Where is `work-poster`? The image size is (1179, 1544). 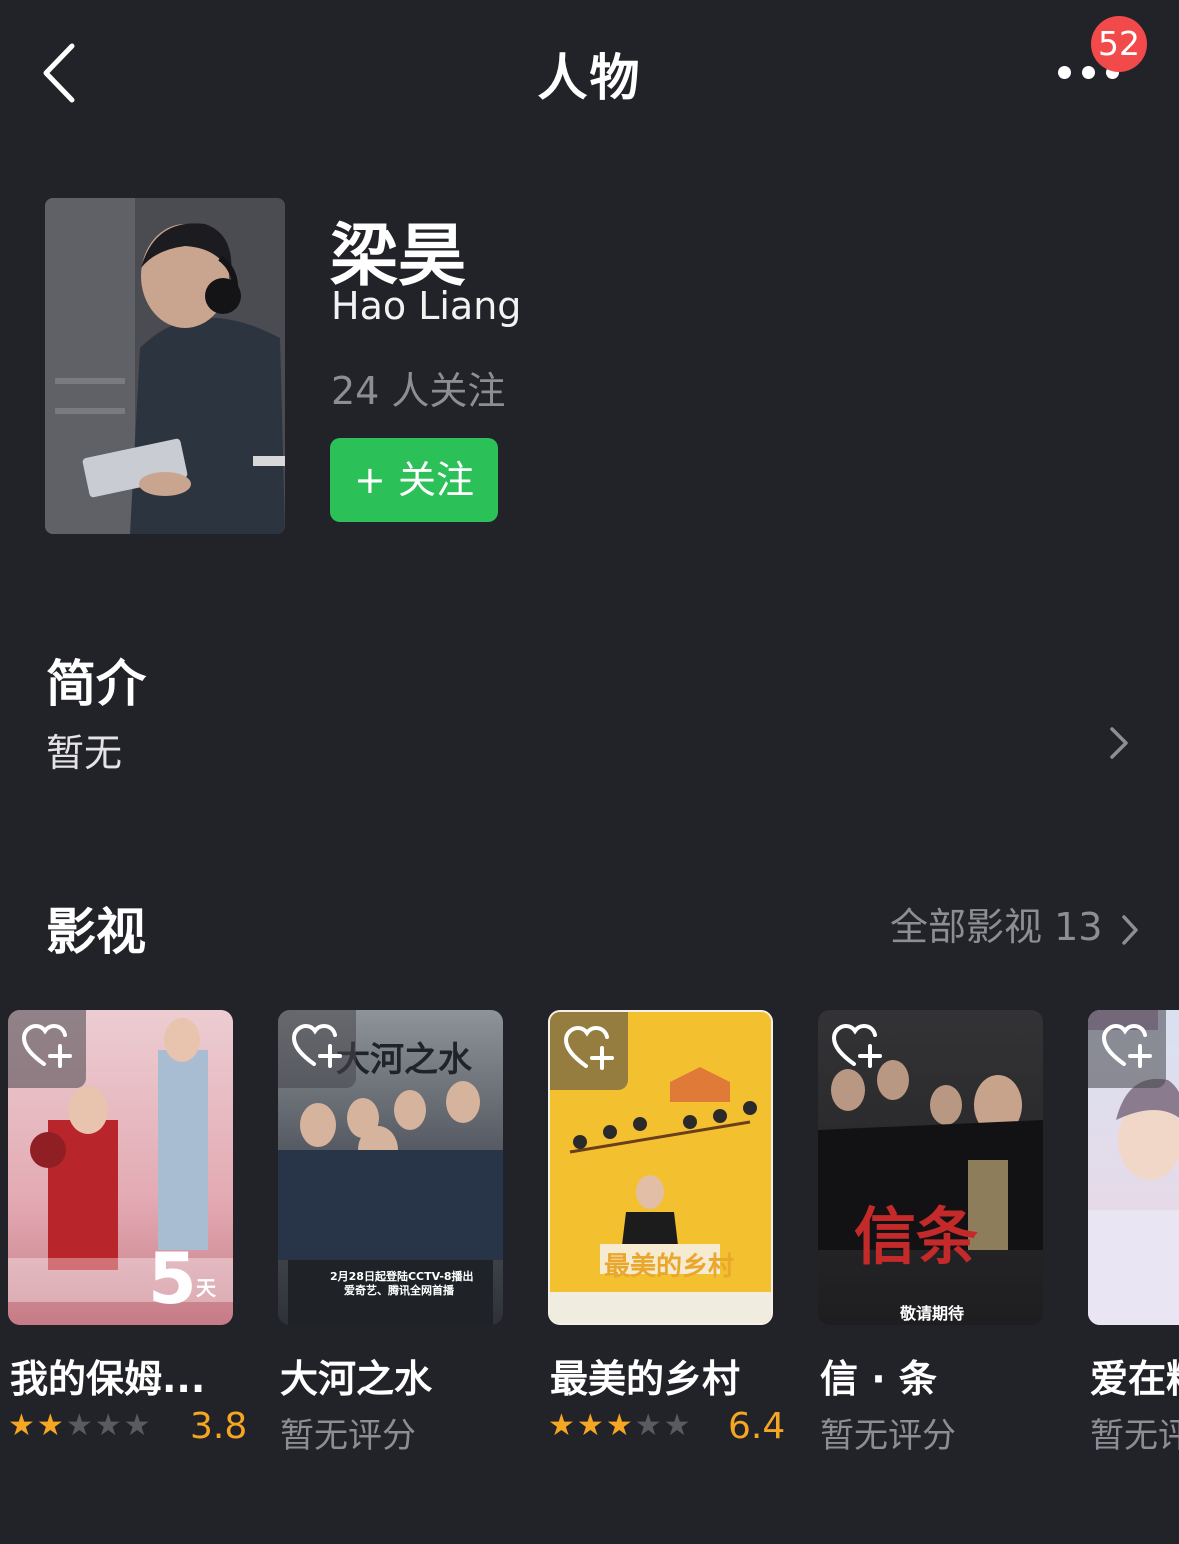 work-poster is located at coordinates (1133, 1167).